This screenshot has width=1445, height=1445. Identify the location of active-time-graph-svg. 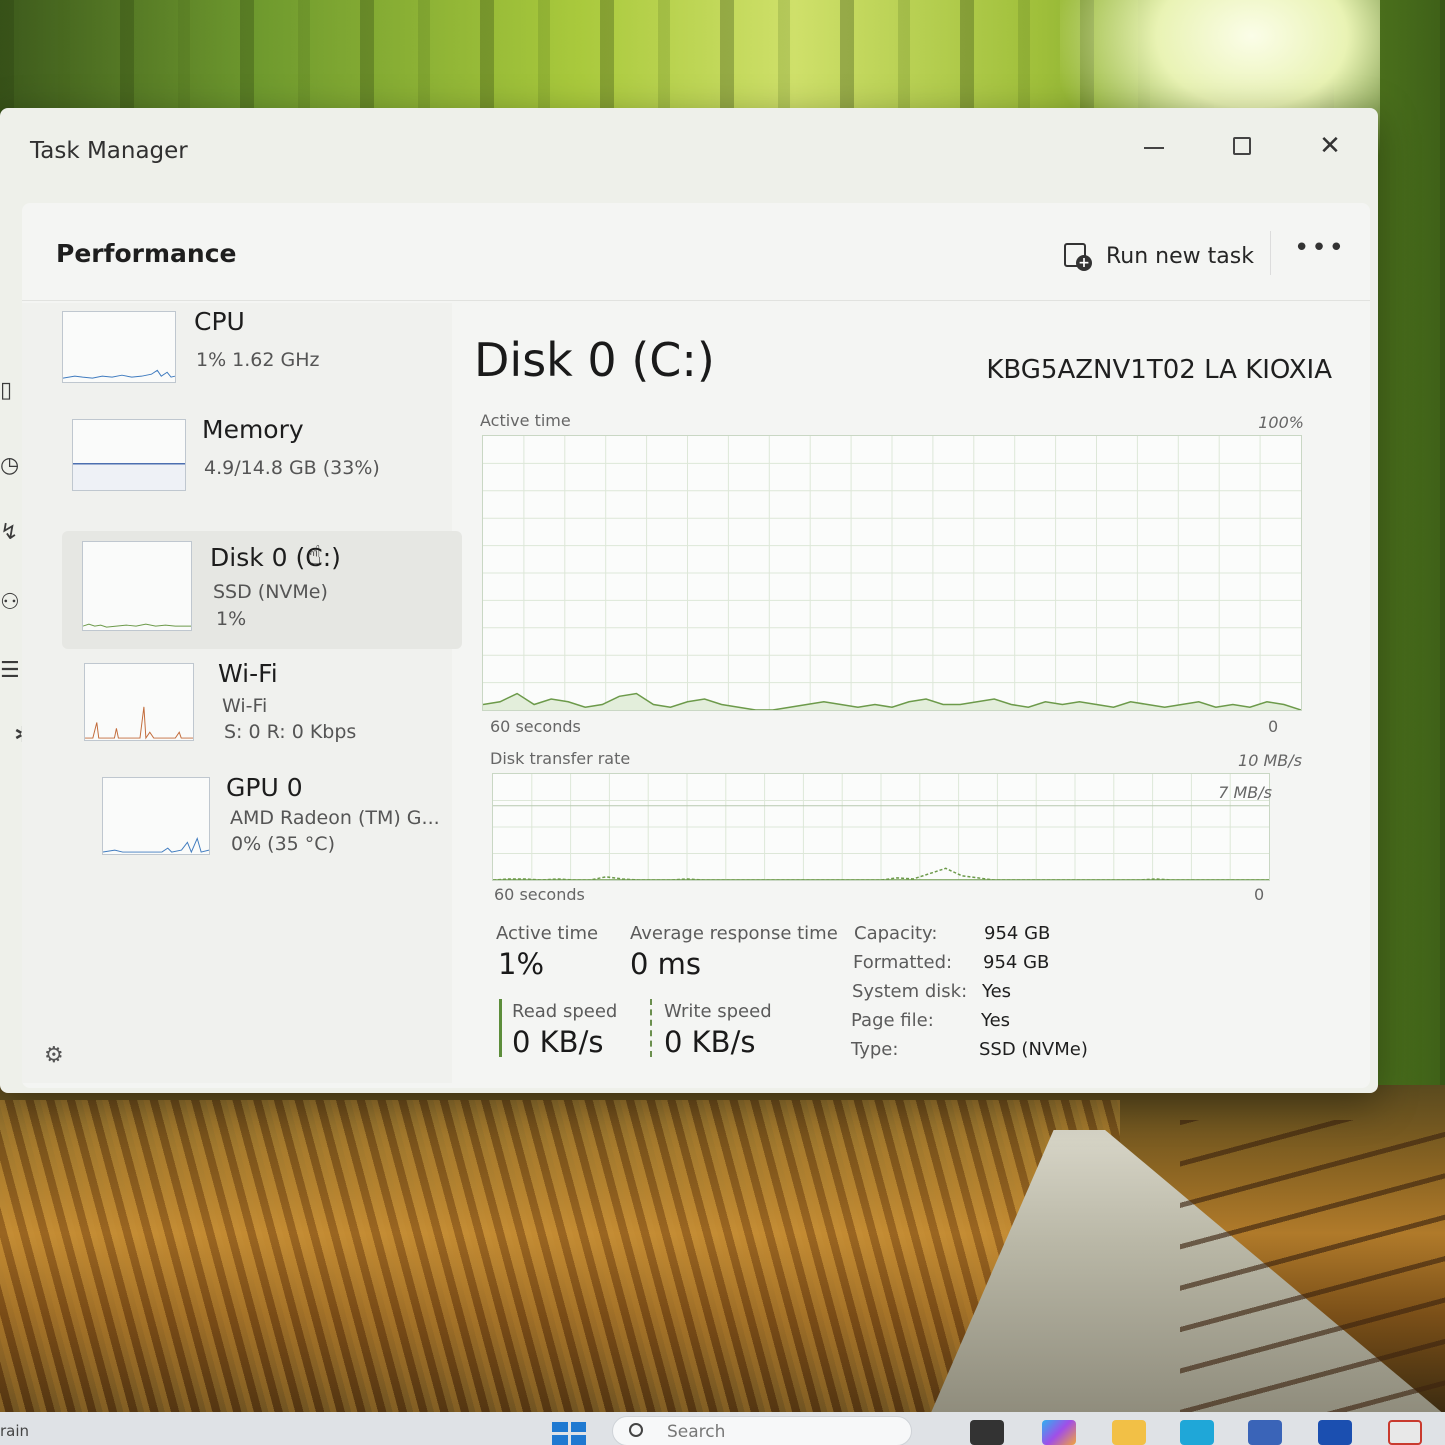
(892, 573).